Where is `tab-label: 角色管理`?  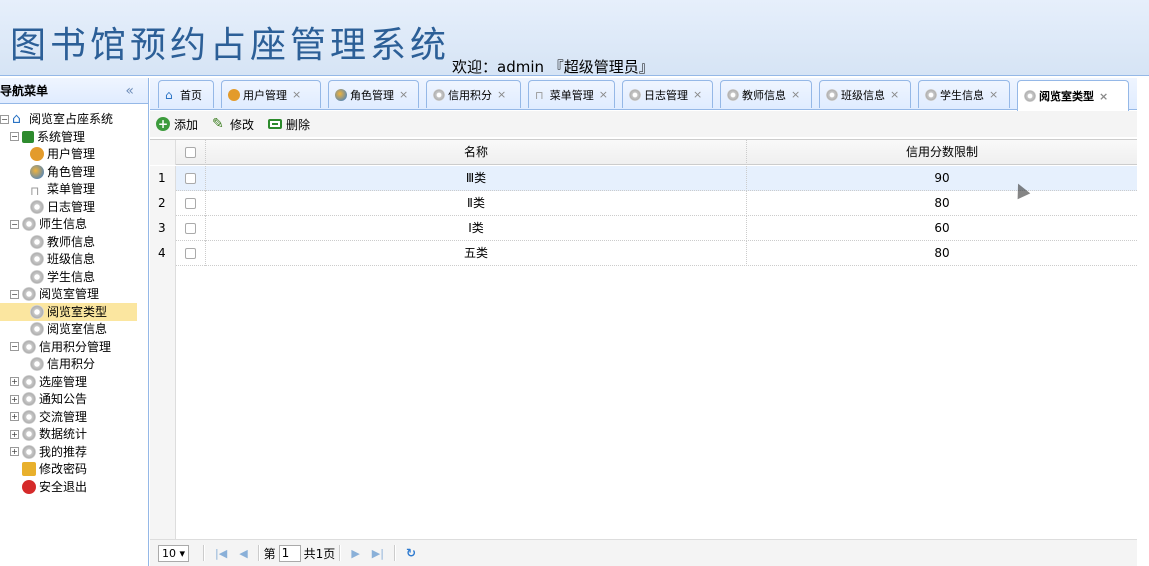
tab-label: 角色管理 is located at coordinates (372, 95).